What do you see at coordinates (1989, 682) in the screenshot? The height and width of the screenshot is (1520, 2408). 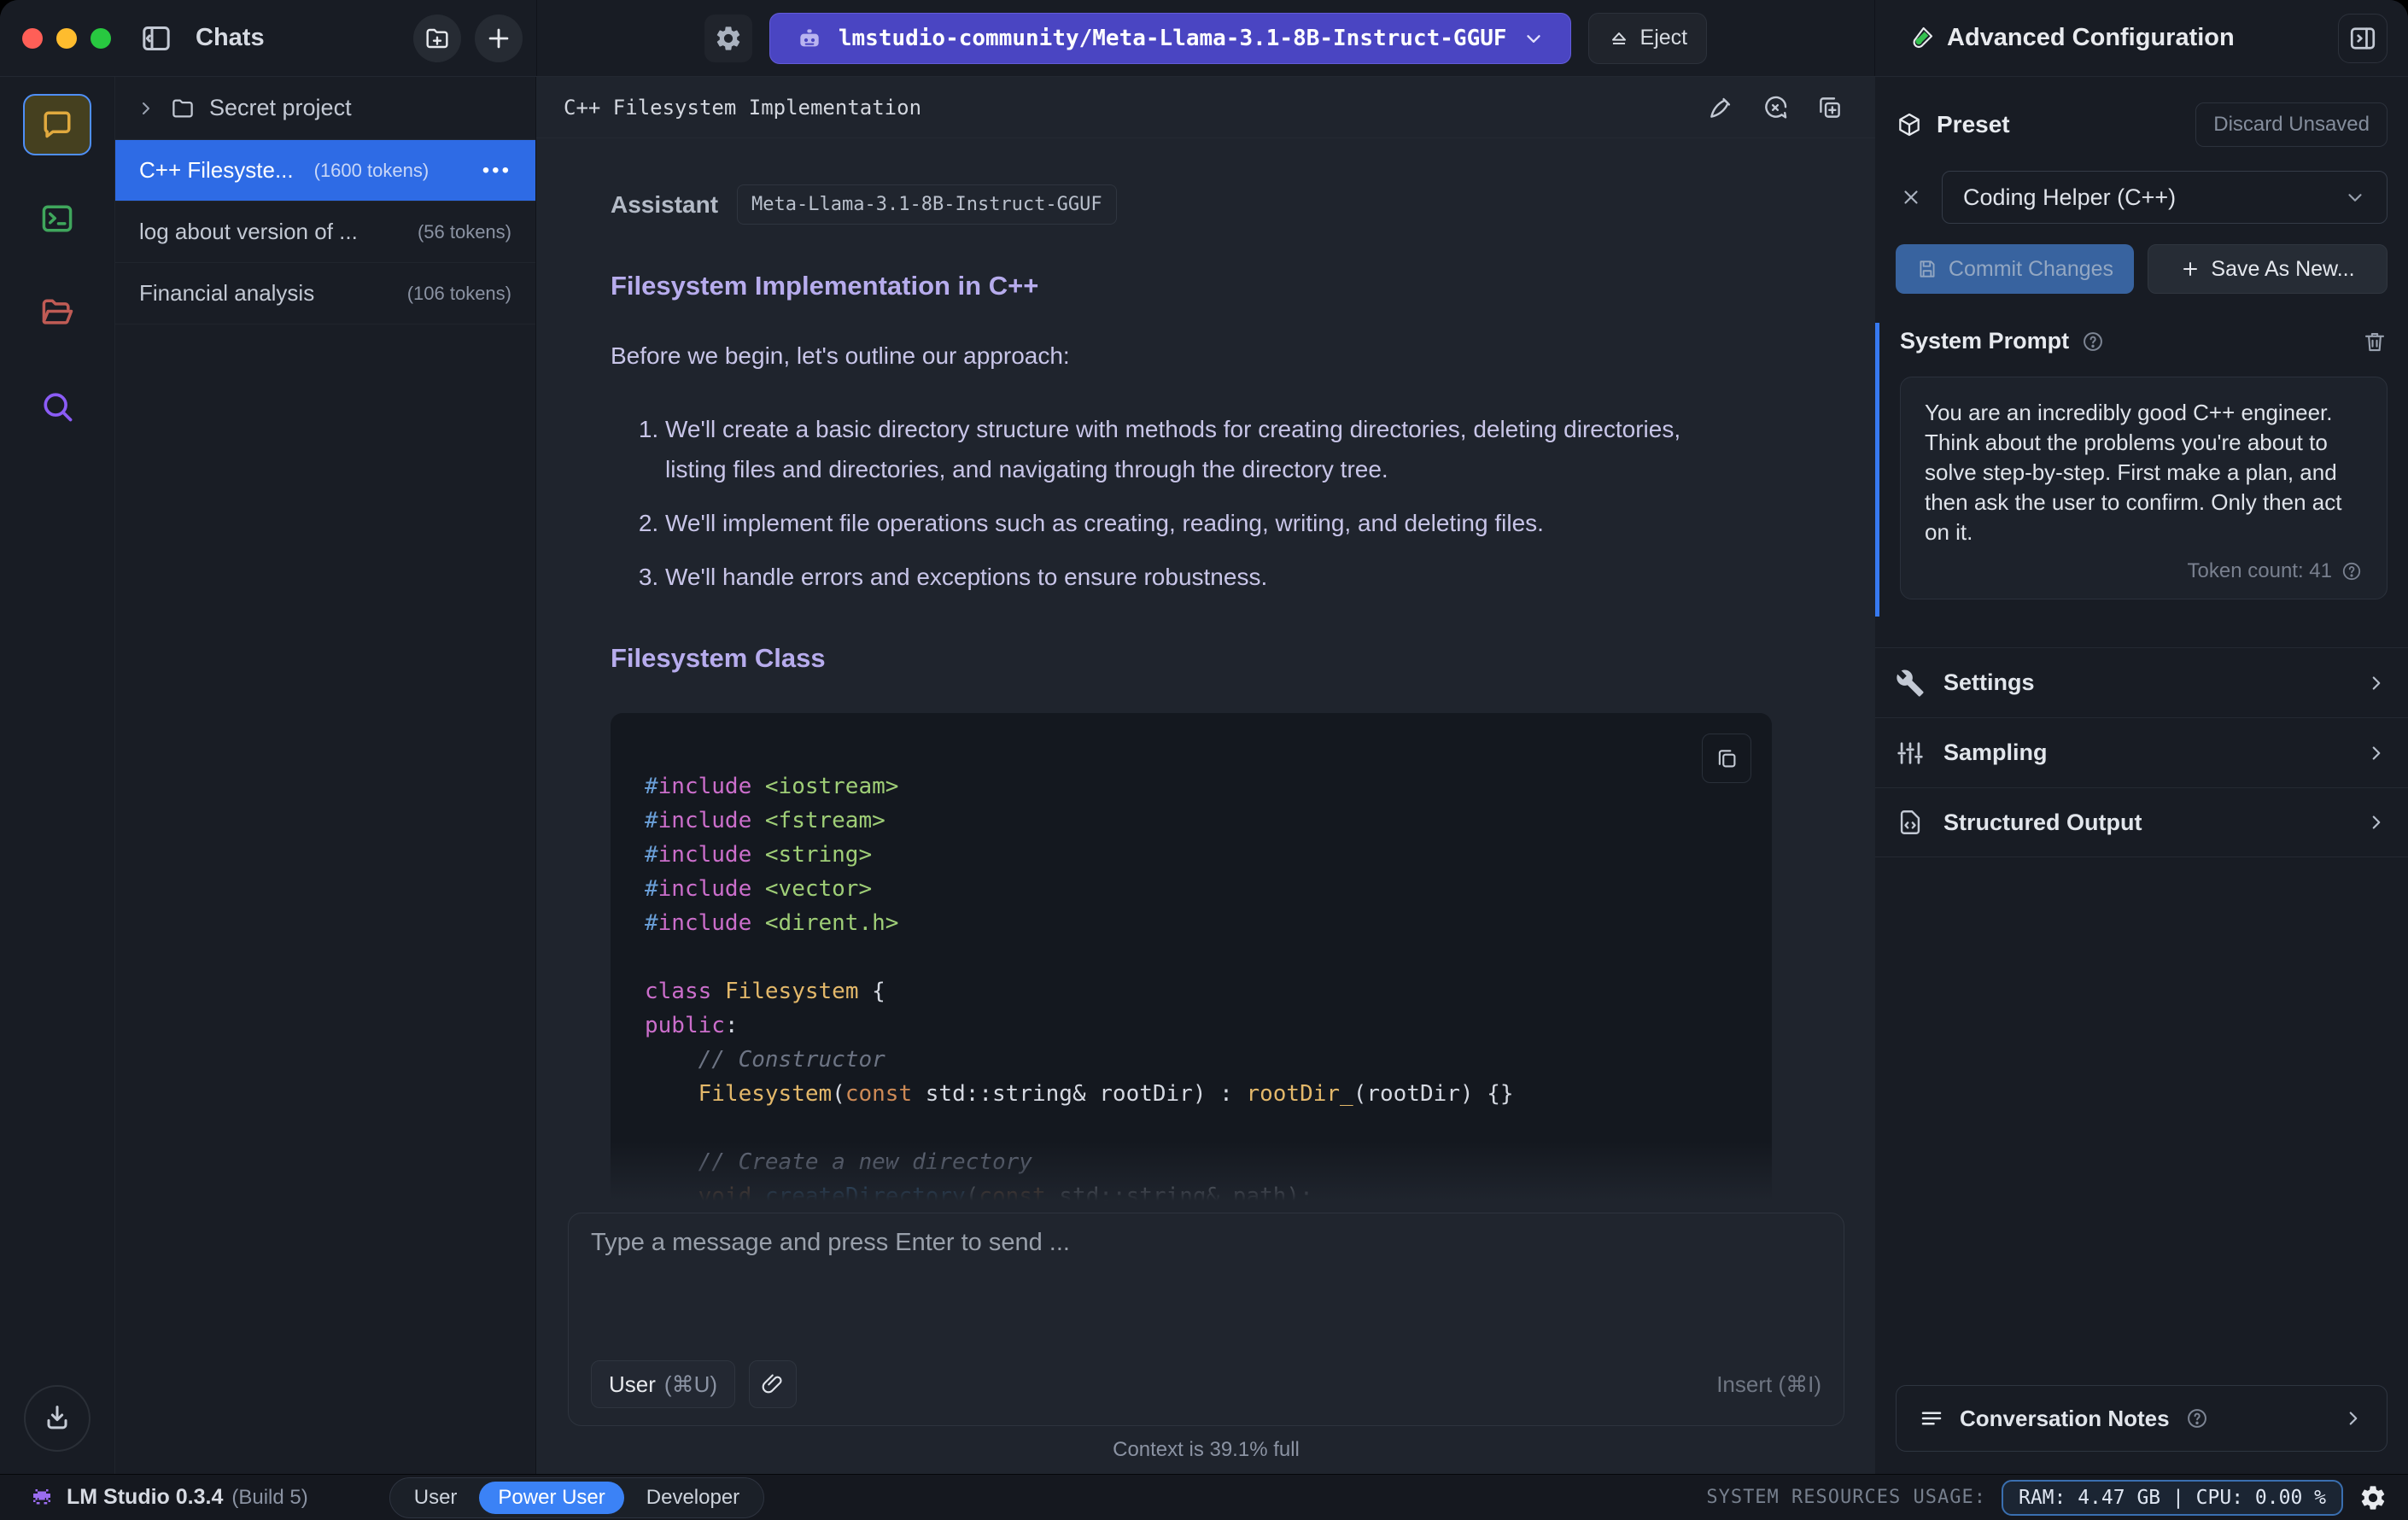 I see `section-label: Settings` at bounding box center [1989, 682].